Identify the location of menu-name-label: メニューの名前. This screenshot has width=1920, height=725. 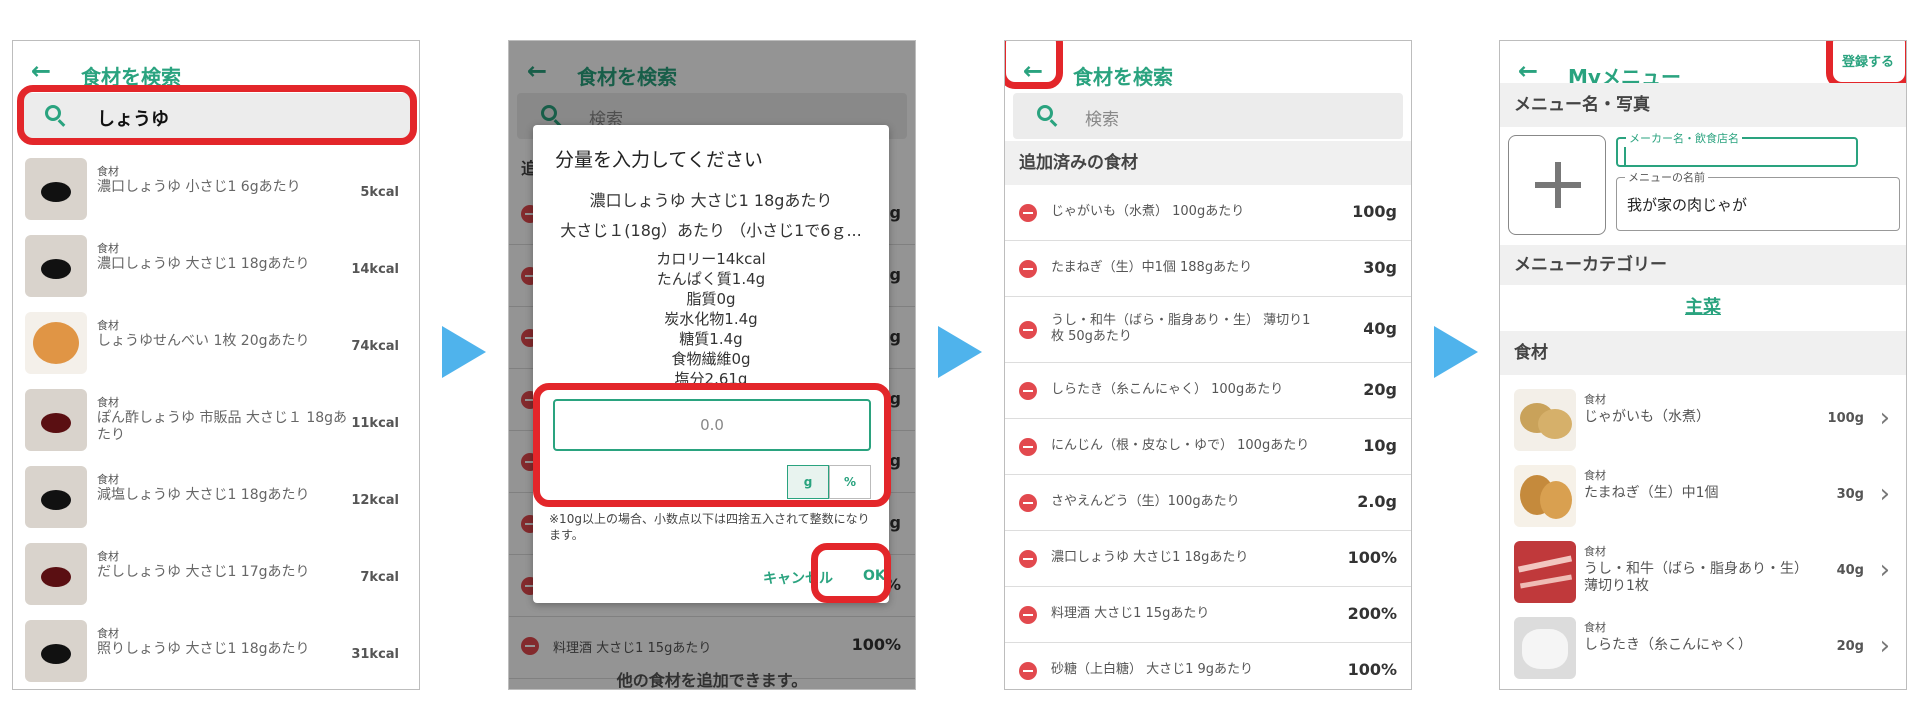
(1666, 177).